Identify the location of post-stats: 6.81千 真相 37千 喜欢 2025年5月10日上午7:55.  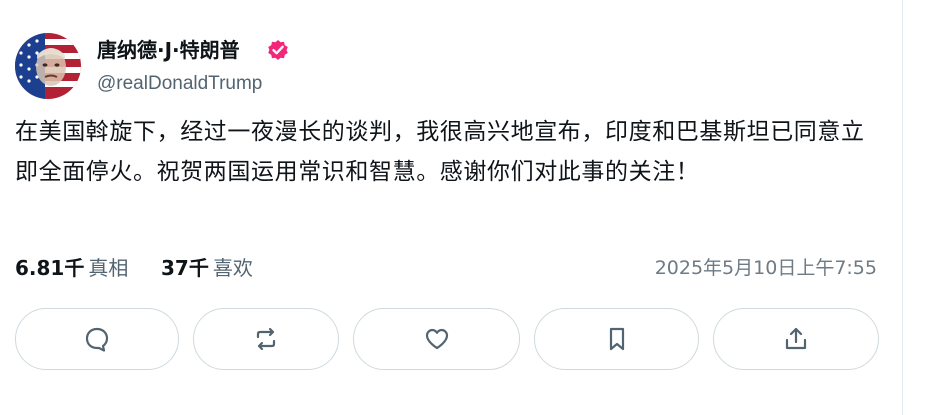
(450, 268).